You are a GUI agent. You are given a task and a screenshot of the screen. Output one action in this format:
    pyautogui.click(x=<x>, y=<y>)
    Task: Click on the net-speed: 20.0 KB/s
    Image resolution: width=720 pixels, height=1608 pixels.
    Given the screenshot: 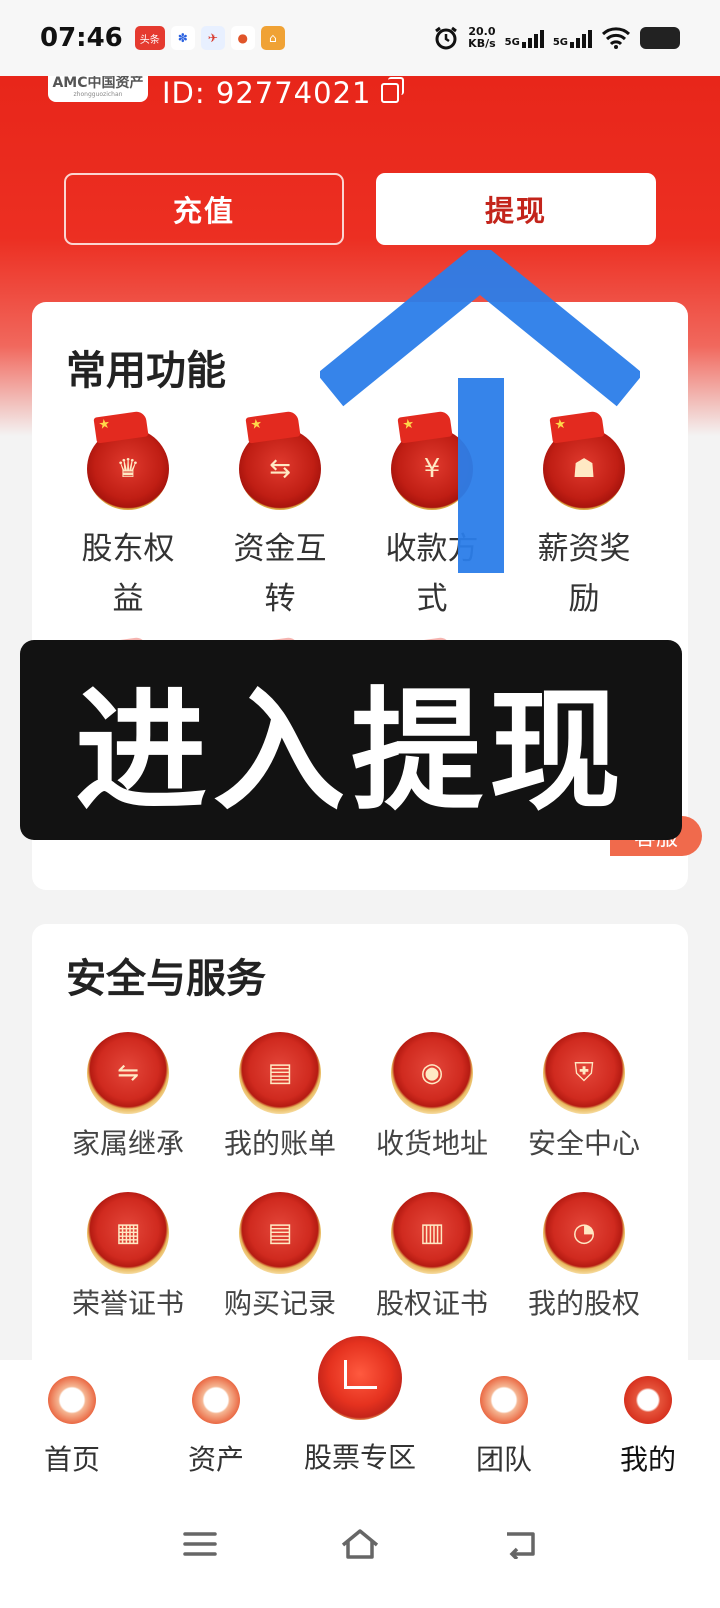 What is the action you would take?
    pyautogui.click(x=481, y=38)
    